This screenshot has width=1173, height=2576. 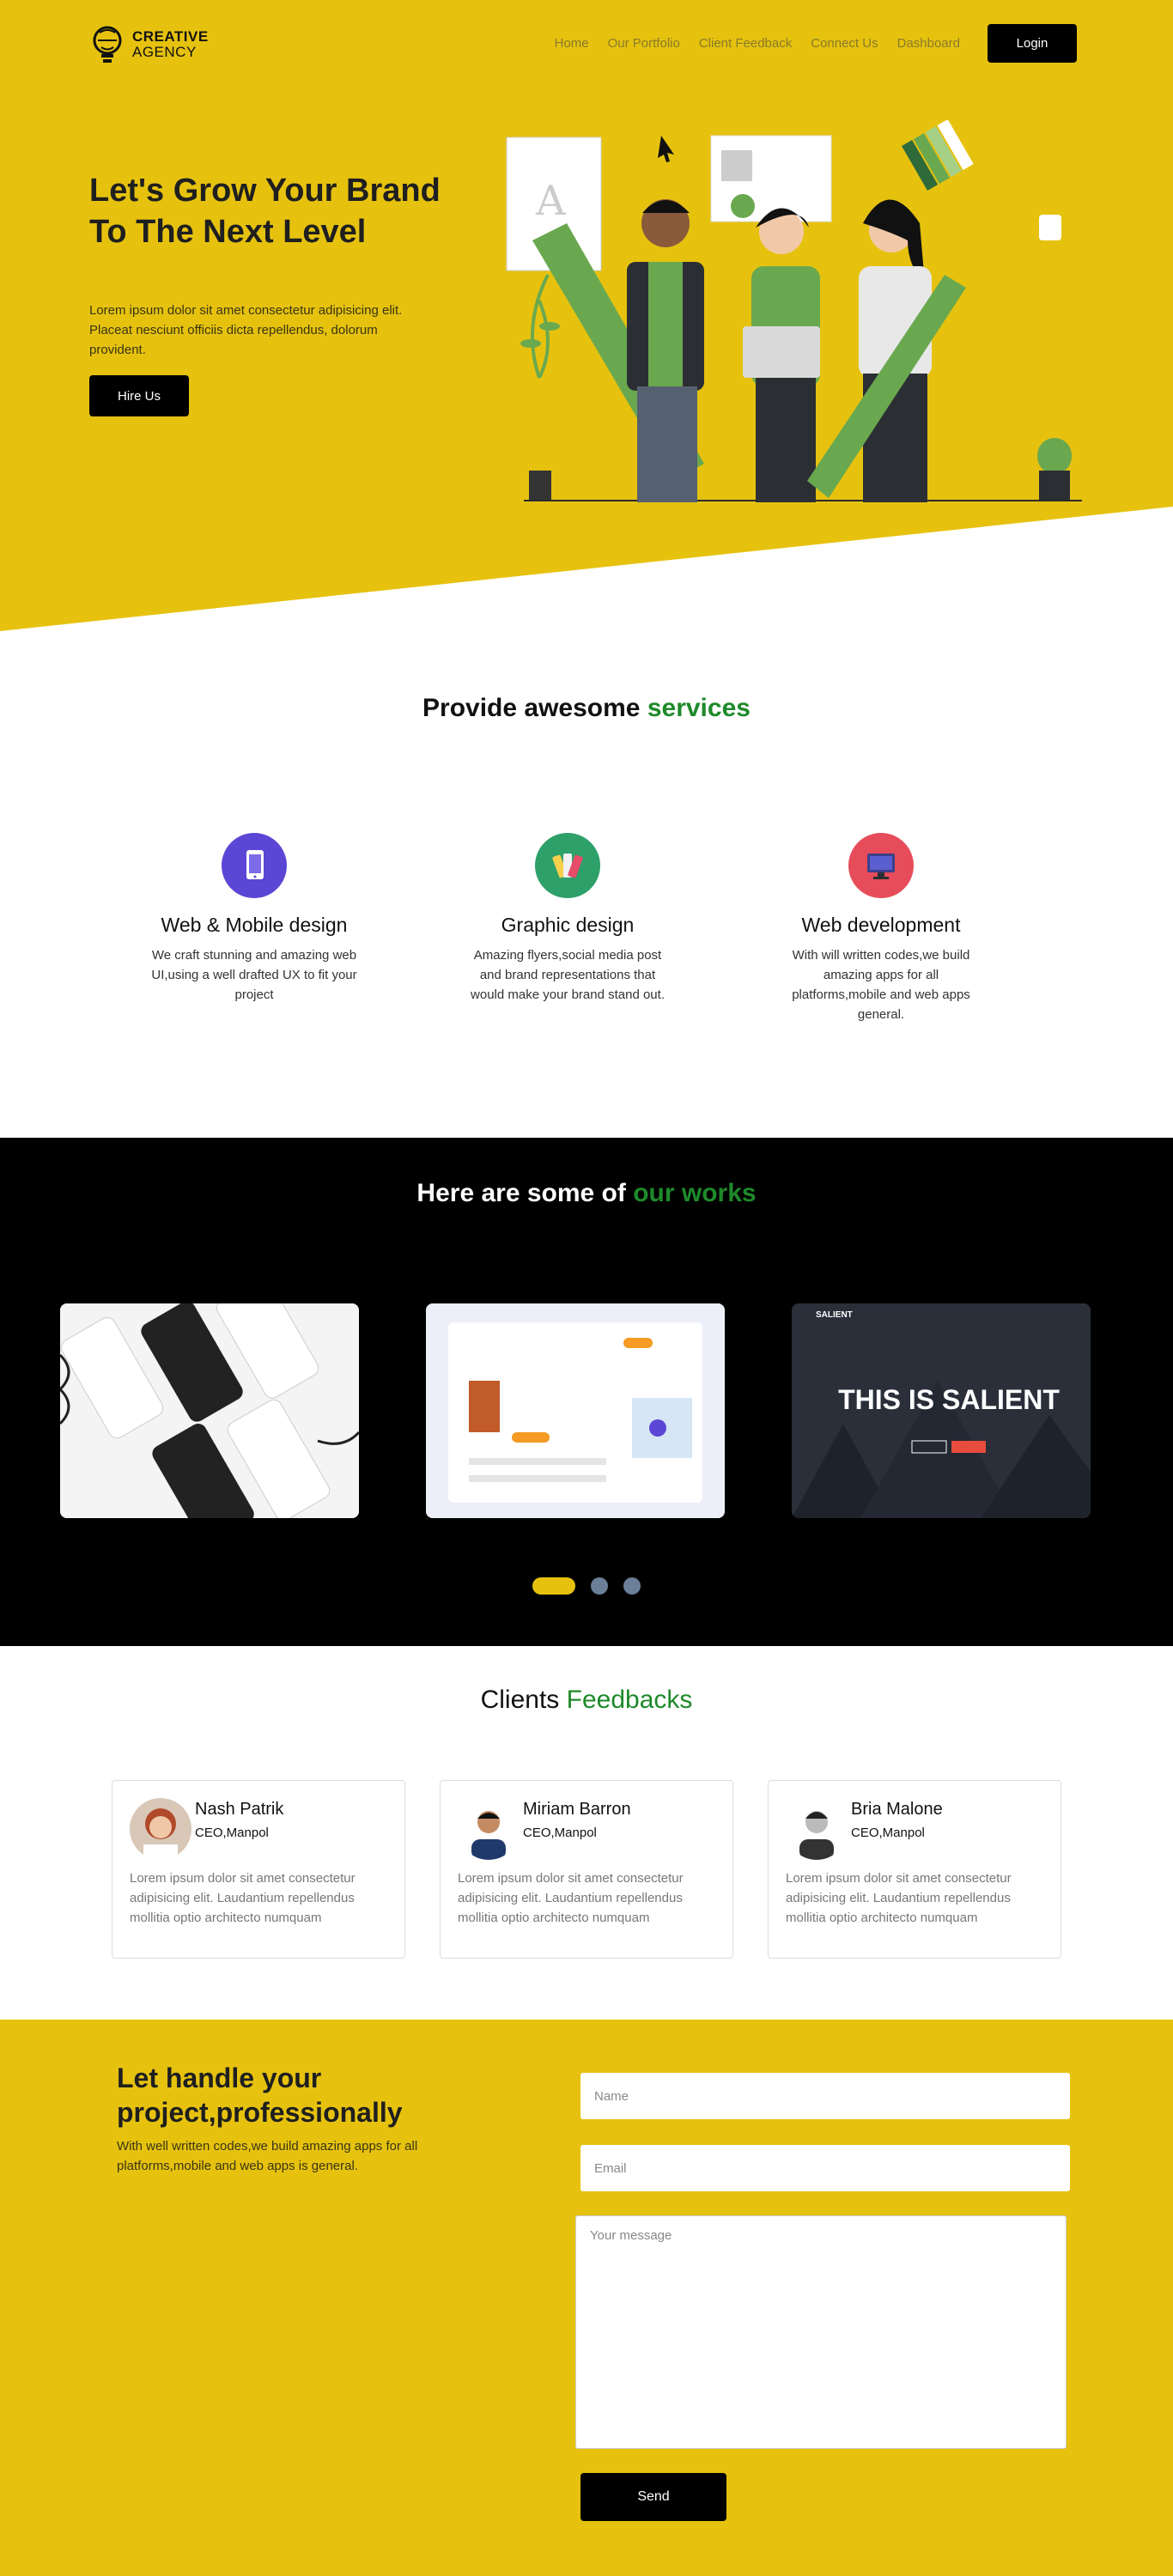 What do you see at coordinates (821, 2332) in the screenshot?
I see `message-field` at bounding box center [821, 2332].